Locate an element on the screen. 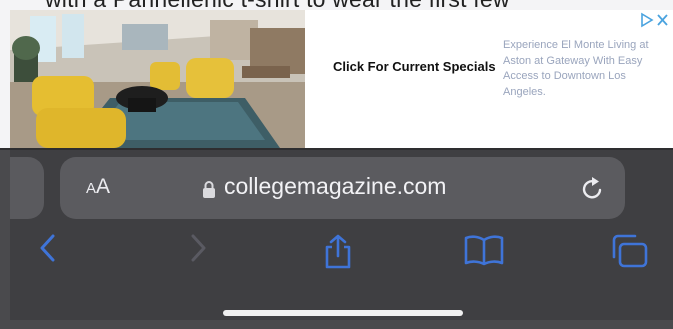 Image resolution: width=673 pixels, height=329 pixels. bookmarks-button is located at coordinates (484, 250).